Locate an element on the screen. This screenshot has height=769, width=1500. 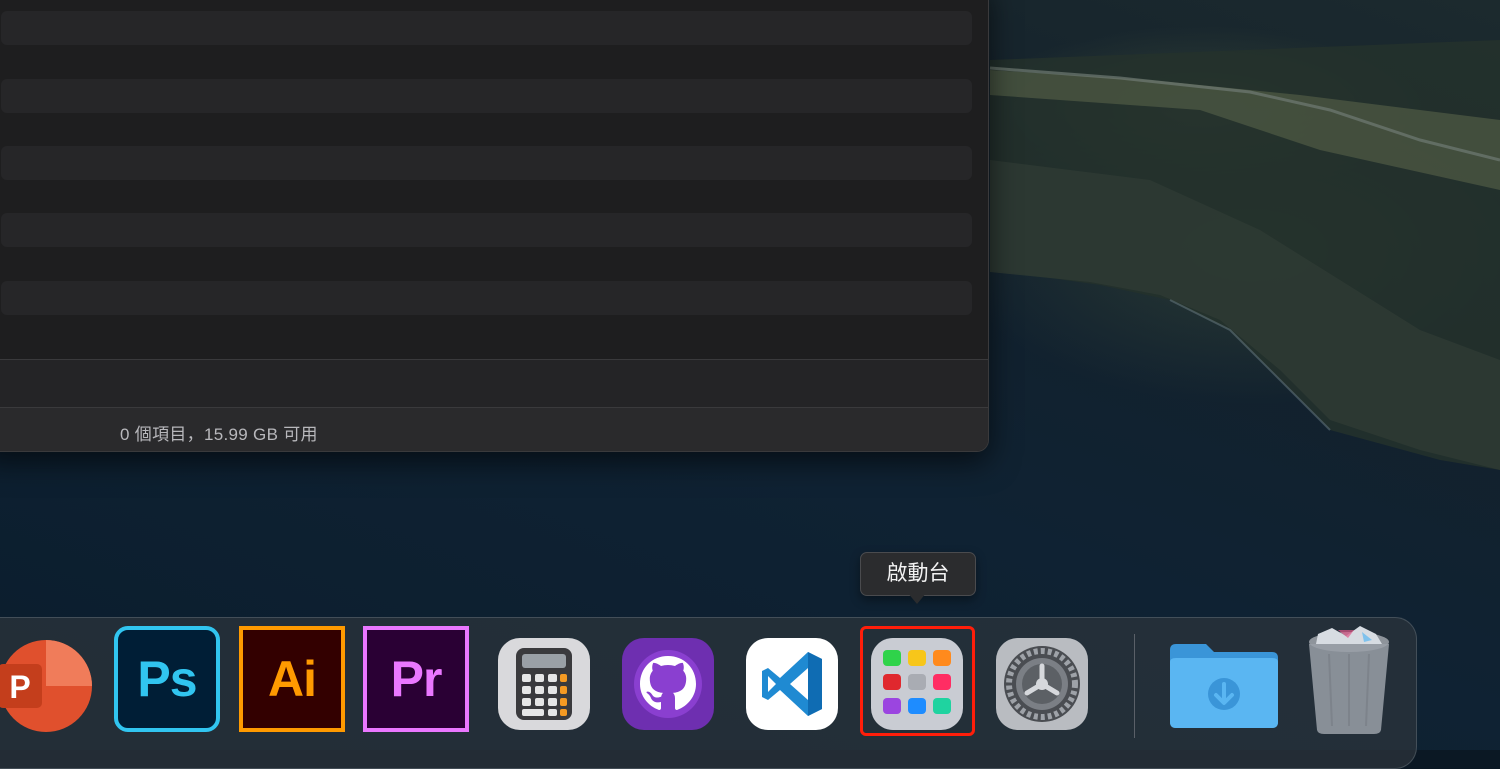
trash-icon is located at coordinates (1349, 680).